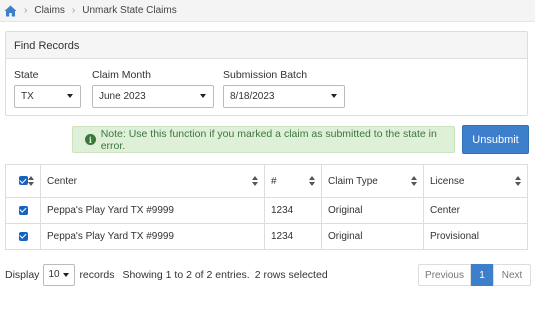 Image resolution: width=535 pixels, height=310 pixels. Describe the element at coordinates (475, 181) in the screenshot. I see `column-header-license: License` at that location.